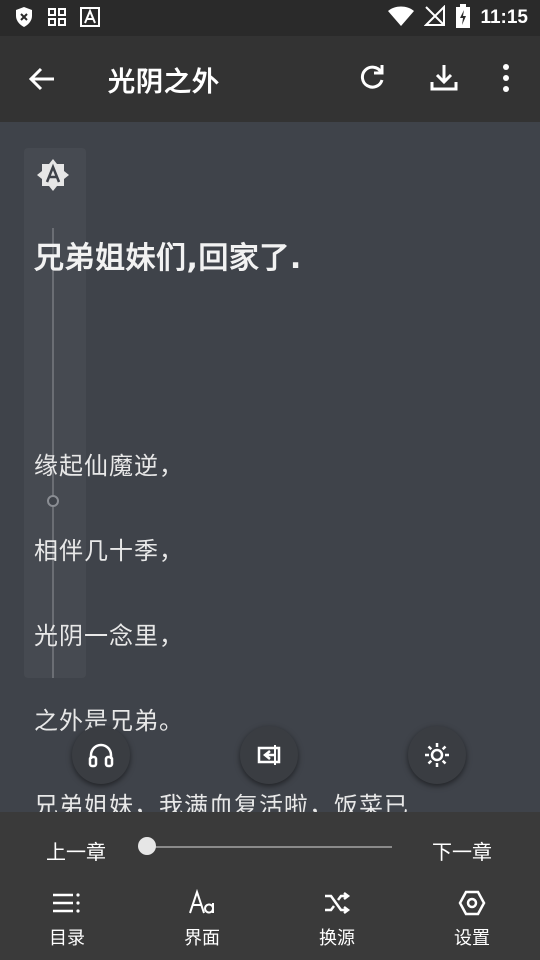 The width and height of the screenshot is (540, 960). What do you see at coordinates (67, 938) in the screenshot?
I see `nav-label: 目录` at bounding box center [67, 938].